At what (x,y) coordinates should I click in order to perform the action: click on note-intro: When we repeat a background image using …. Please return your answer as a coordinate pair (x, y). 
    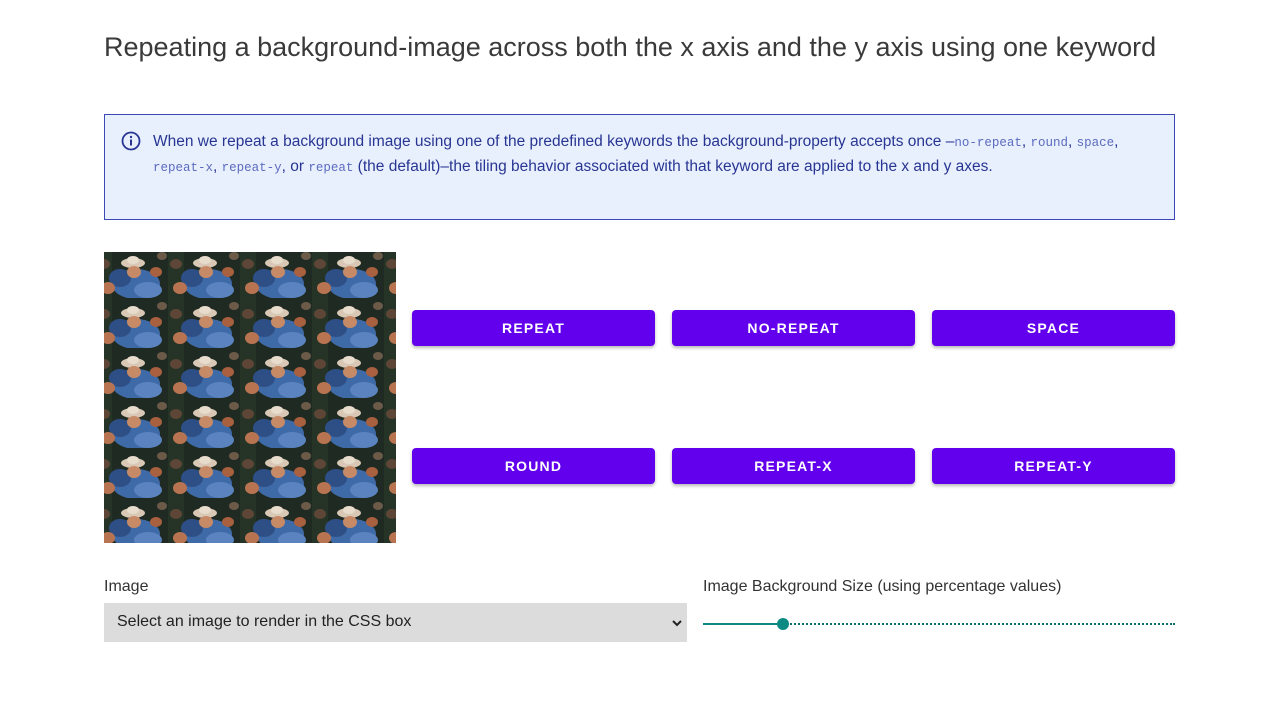
    Looking at the image, I should click on (554, 141).